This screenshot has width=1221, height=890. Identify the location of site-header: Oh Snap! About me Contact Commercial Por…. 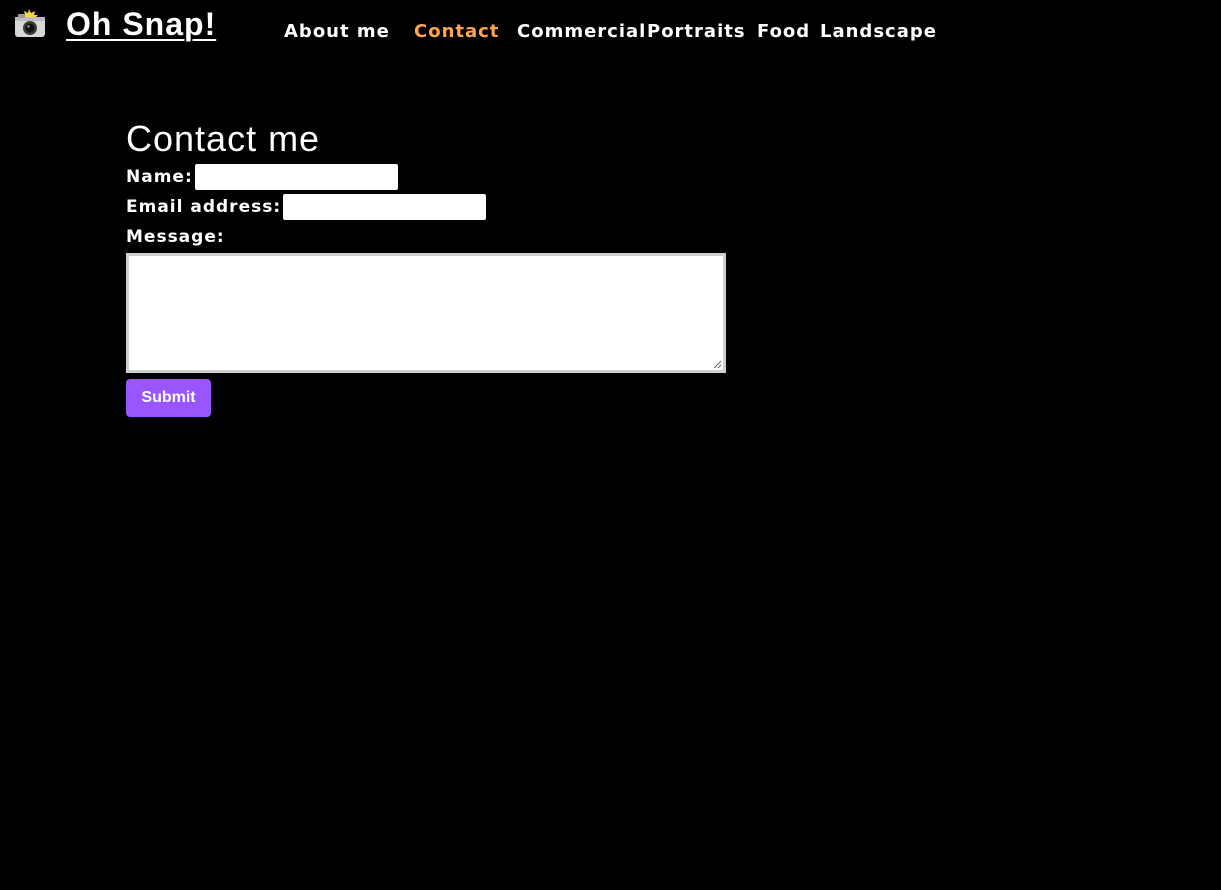
(610, 30).